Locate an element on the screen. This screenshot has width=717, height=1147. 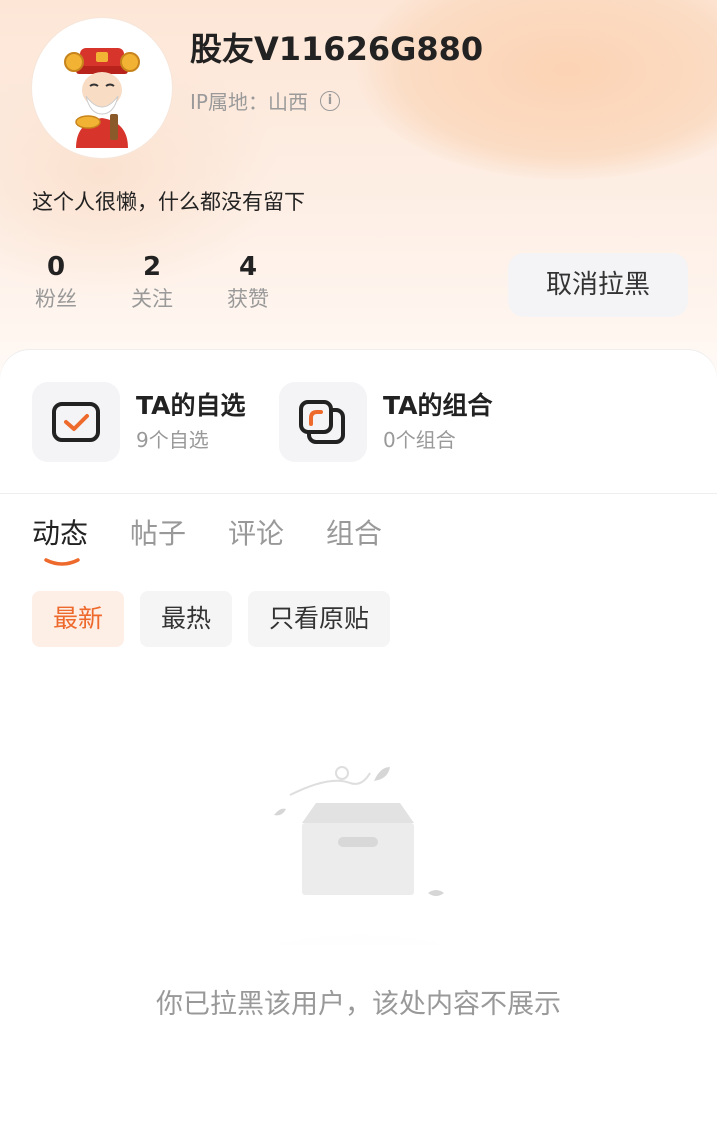
tab-comments: 评论 is located at coordinates (256, 534).